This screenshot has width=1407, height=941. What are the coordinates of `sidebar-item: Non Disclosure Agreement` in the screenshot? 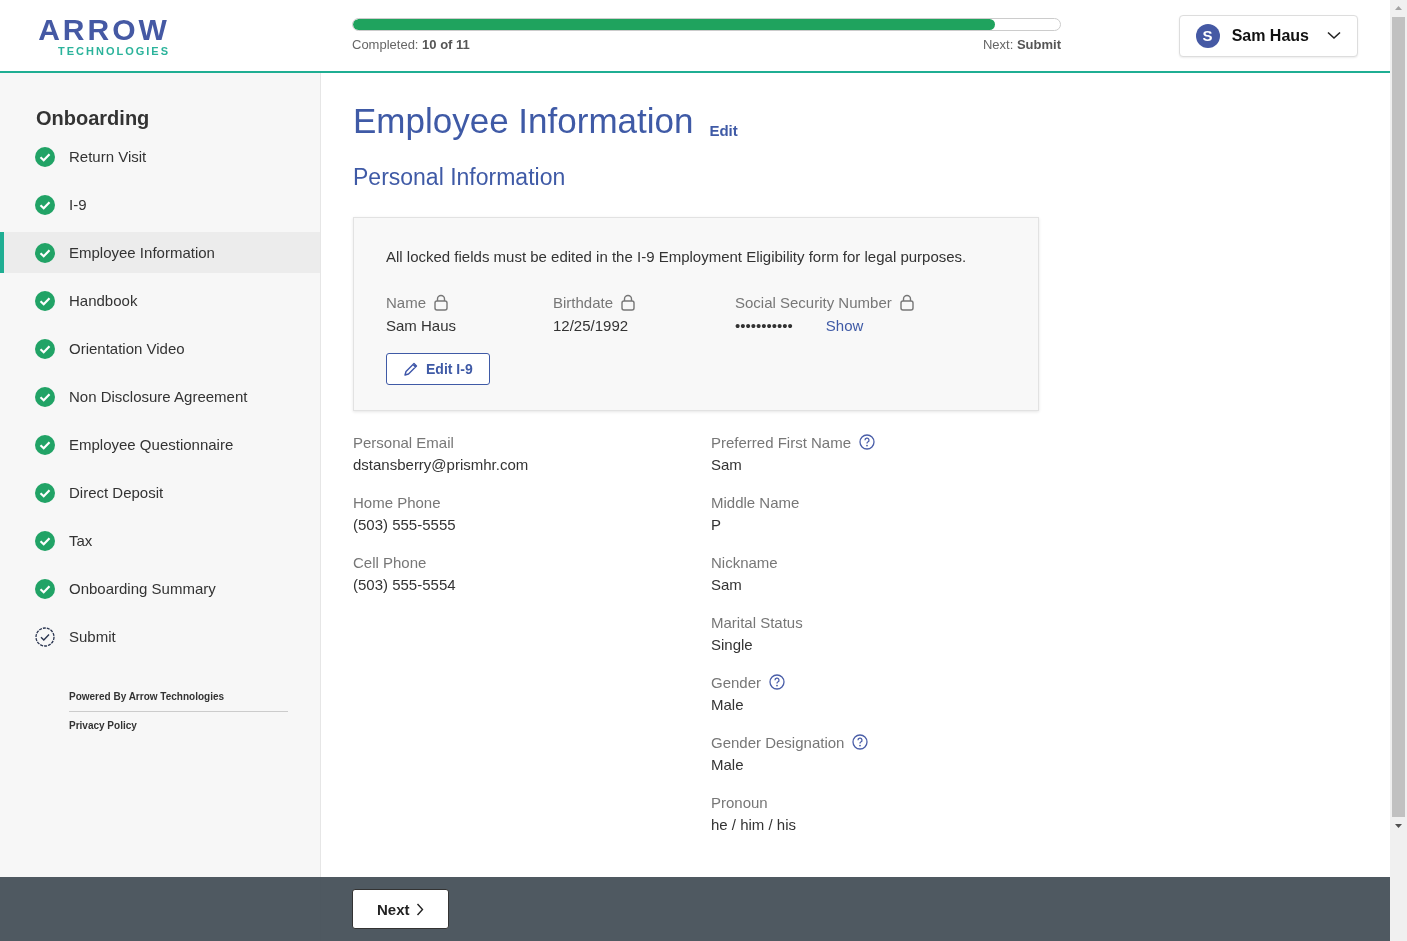 It's located at (160, 396).